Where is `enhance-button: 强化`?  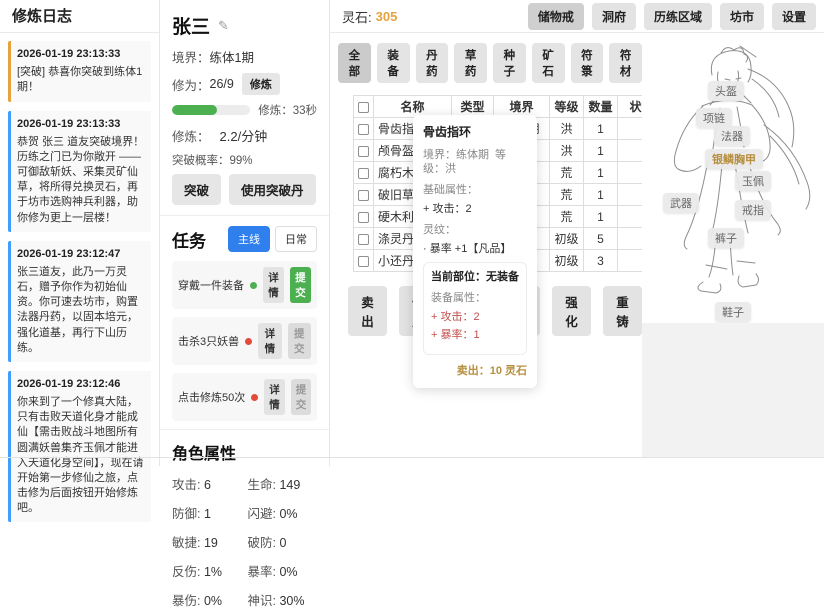 enhance-button: 强化 is located at coordinates (571, 311).